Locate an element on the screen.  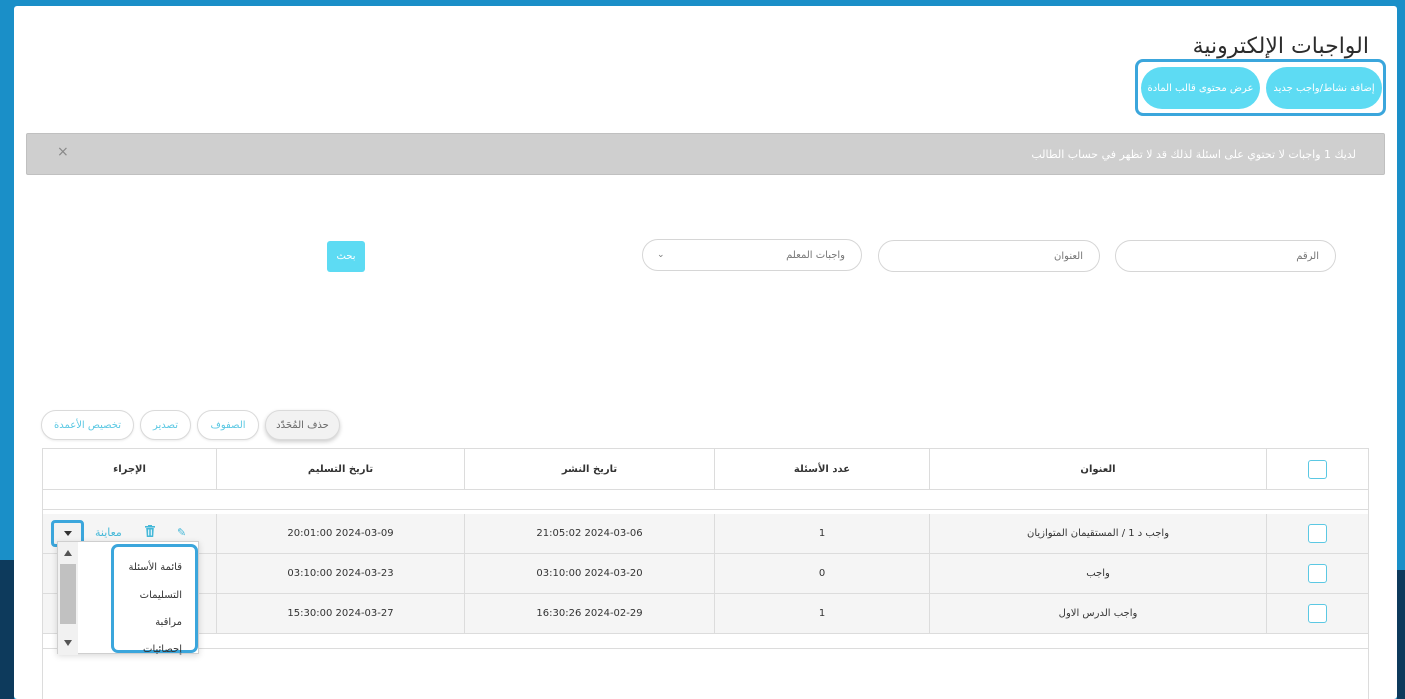
table-bottom-divider is located at coordinates (705, 648).